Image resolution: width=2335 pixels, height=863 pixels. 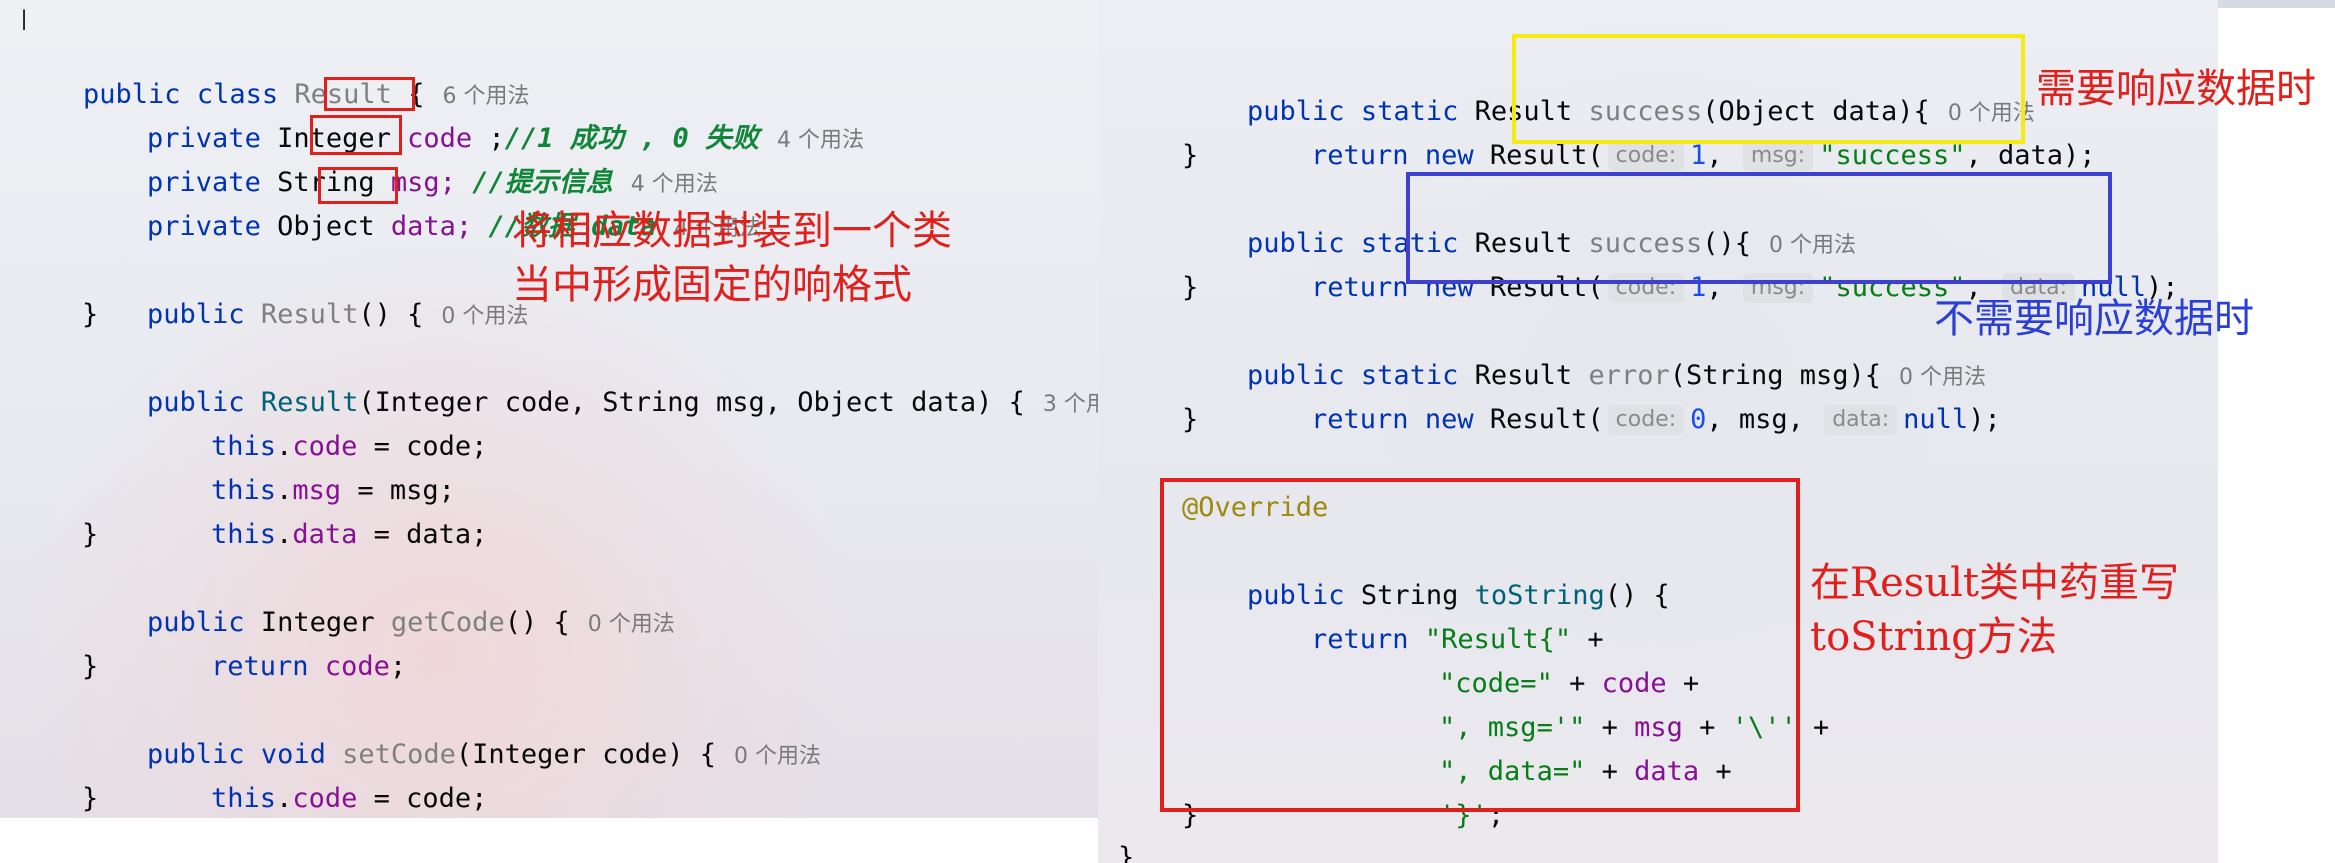 What do you see at coordinates (473, 113) in the screenshot?
I see `field-code-line: private Integer code ;//1 成功 , 0 失败 4 个用法` at bounding box center [473, 113].